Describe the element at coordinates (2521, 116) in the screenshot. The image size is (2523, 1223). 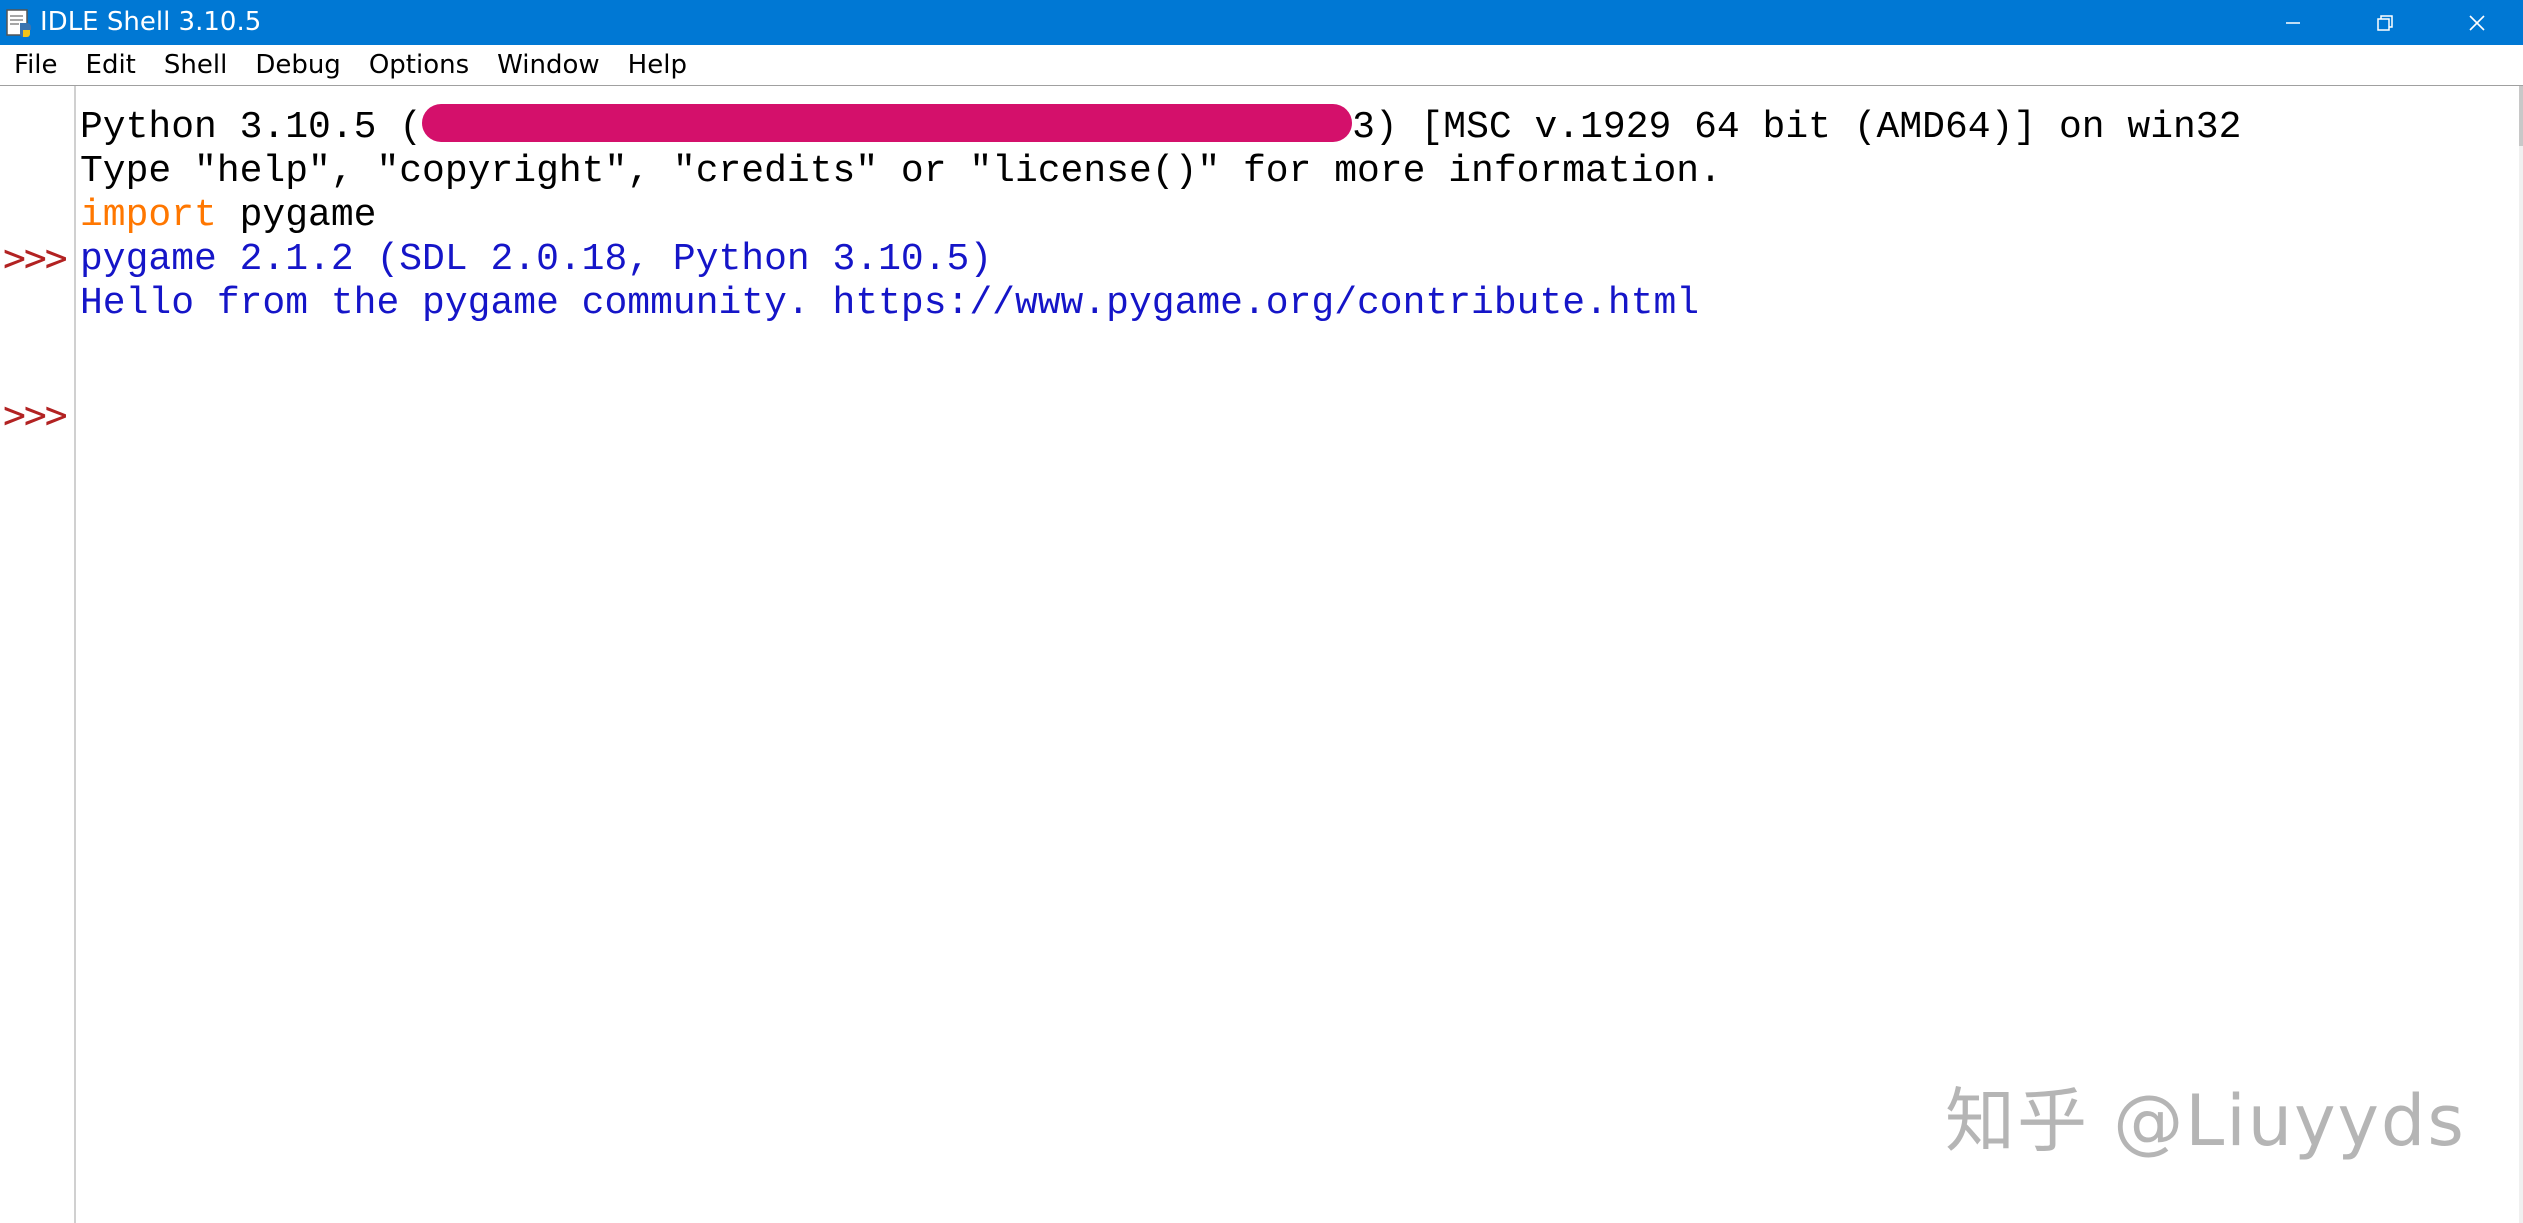
I see `scrollbar-thumb` at that location.